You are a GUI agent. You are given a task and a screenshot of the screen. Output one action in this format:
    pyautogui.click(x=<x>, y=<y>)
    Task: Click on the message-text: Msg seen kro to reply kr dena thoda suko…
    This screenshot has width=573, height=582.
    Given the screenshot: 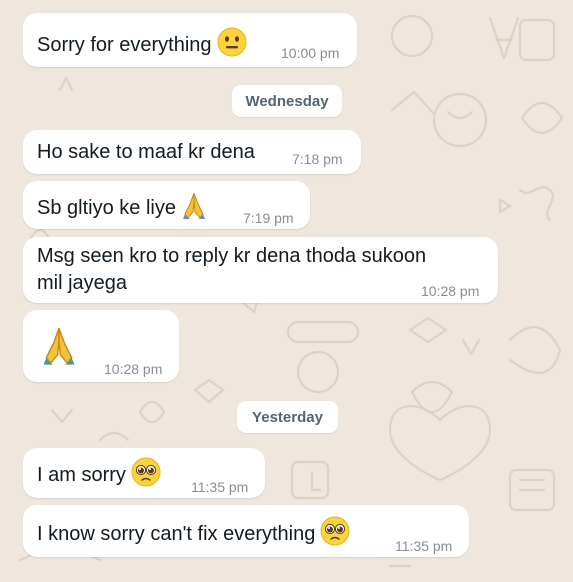 What is the action you would take?
    pyautogui.click(x=232, y=269)
    